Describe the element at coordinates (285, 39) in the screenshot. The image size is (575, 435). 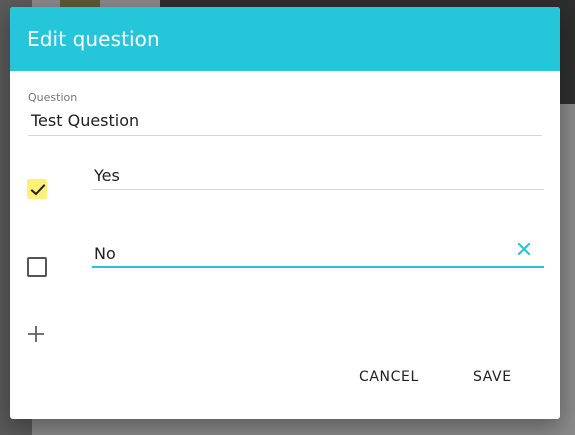
I see `dialog-header: Edit question` at that location.